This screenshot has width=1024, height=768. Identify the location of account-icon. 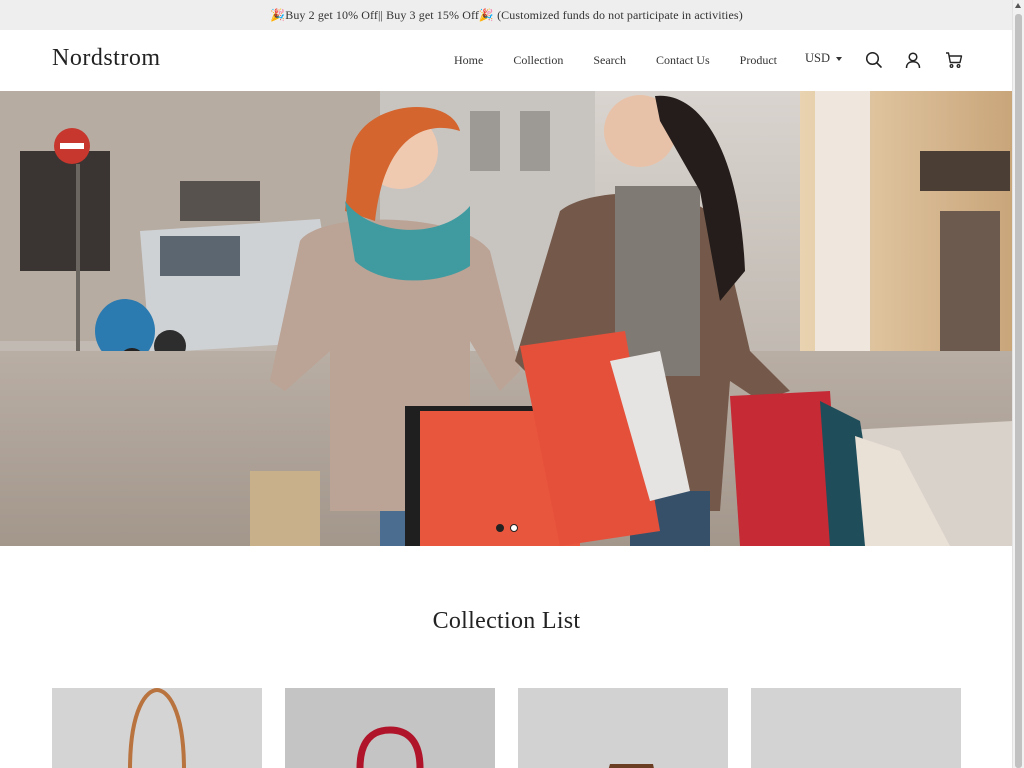
(913, 60).